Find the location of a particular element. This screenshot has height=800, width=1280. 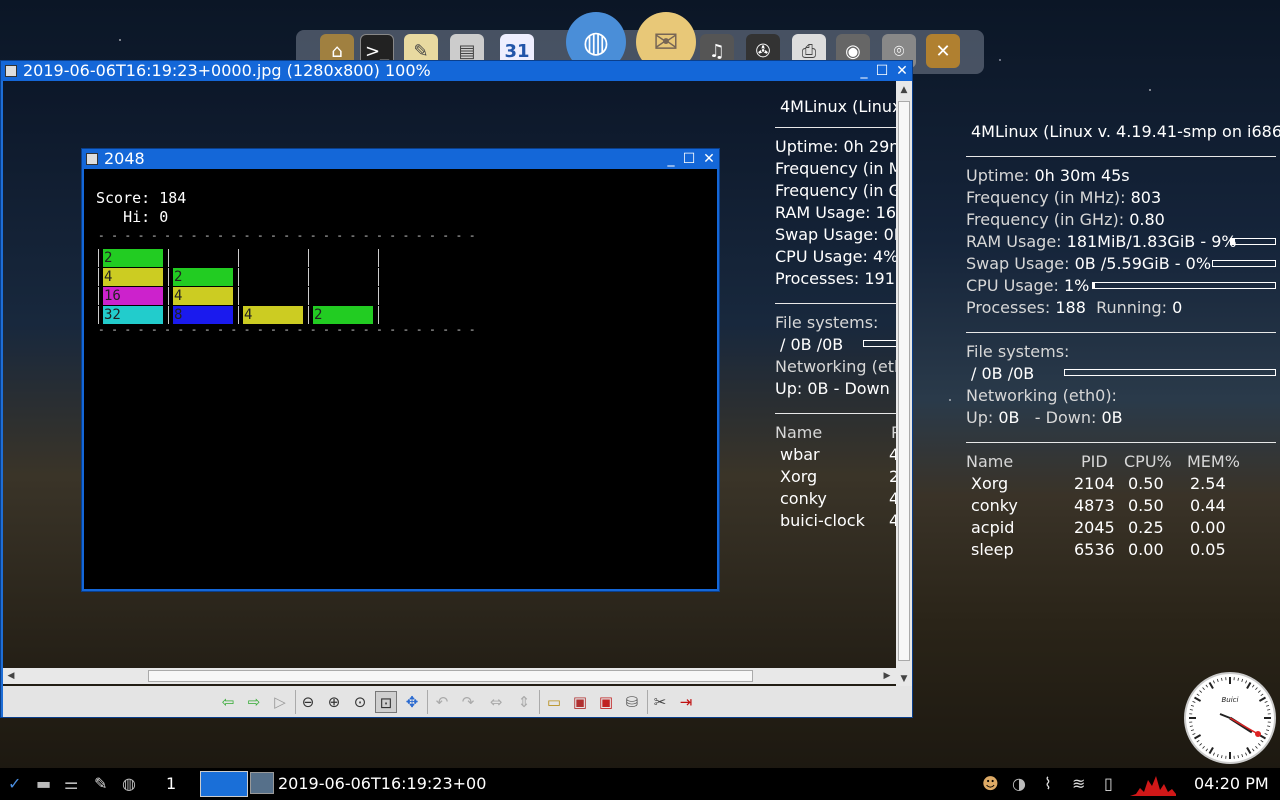

taskbar-task-title: 2019-06-06T16:19:23+00 is located at coordinates (382, 784).